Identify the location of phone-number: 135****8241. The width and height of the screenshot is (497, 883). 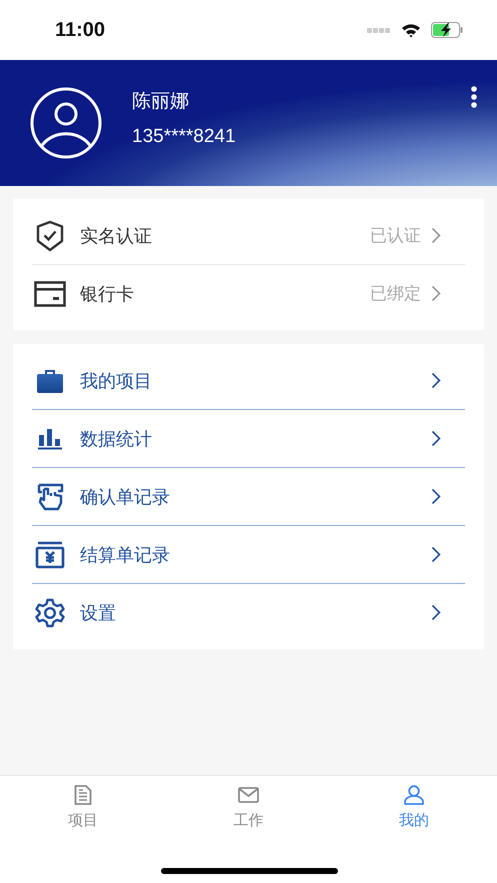
(184, 137).